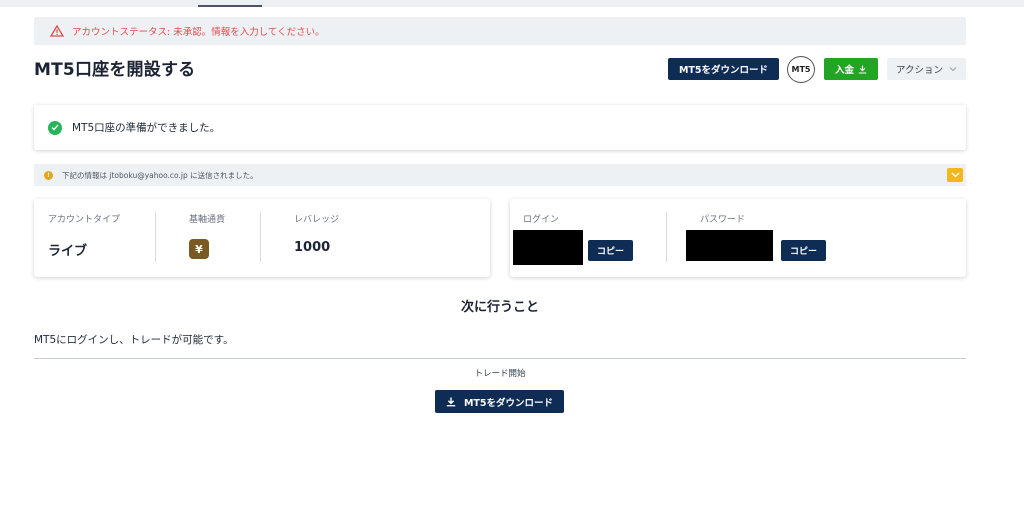 Image resolution: width=1024 pixels, height=509 pixels. What do you see at coordinates (500, 374) in the screenshot?
I see `trade-start-label: トレード開始` at bounding box center [500, 374].